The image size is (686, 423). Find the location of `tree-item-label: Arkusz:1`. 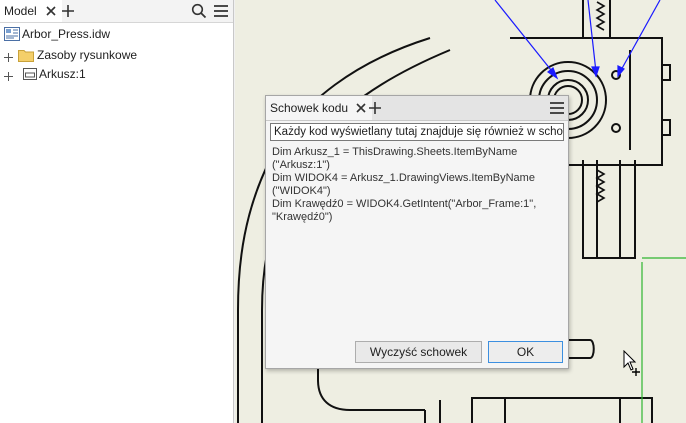

tree-item-label: Arkusz:1 is located at coordinates (62, 74).